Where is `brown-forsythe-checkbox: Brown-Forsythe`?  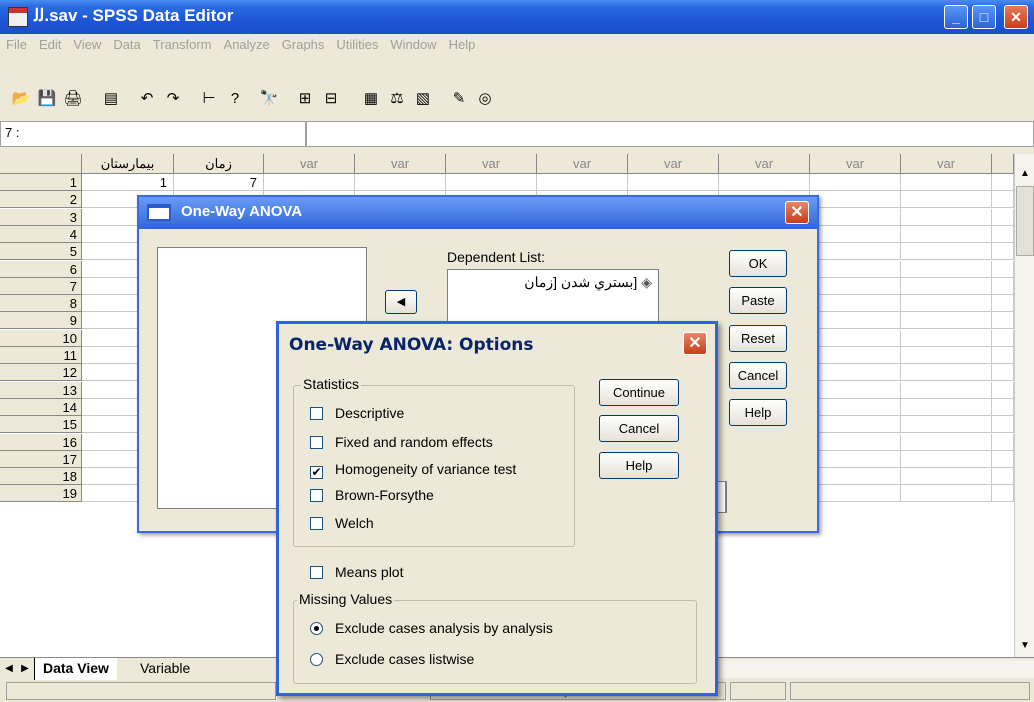 brown-forsythe-checkbox: Brown-Forsythe is located at coordinates (372, 495).